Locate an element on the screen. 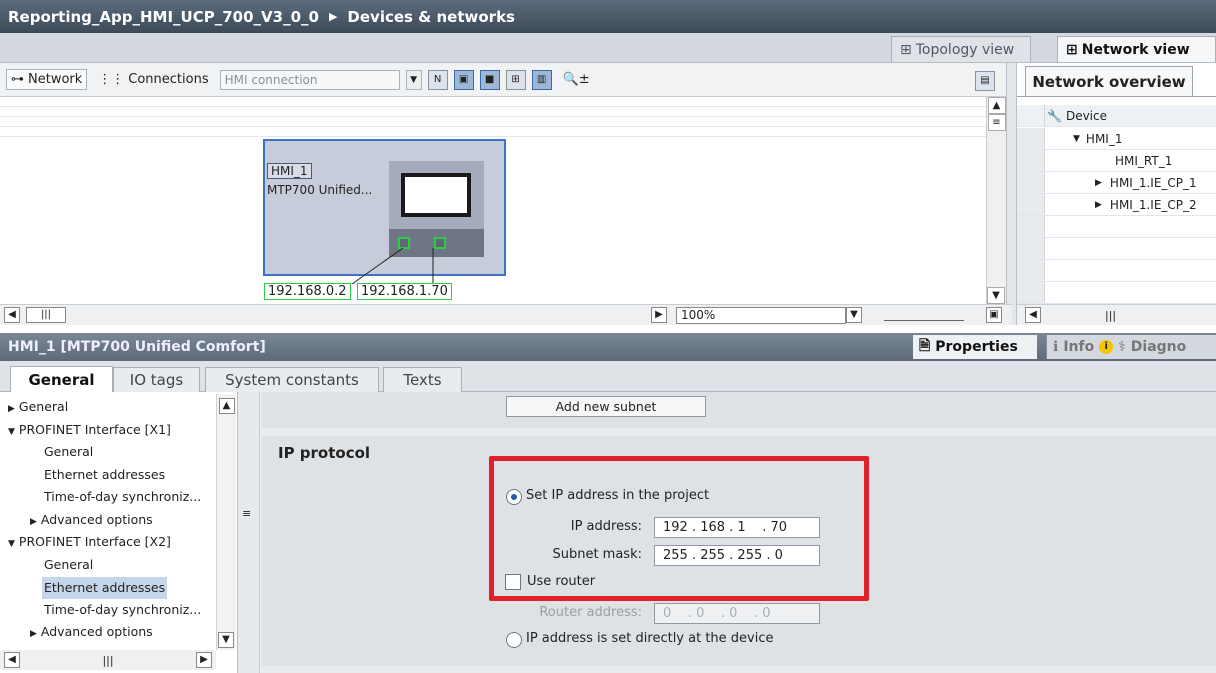 This screenshot has width=1216, height=673. overview-header-gutter is located at coordinates (1031, 115).